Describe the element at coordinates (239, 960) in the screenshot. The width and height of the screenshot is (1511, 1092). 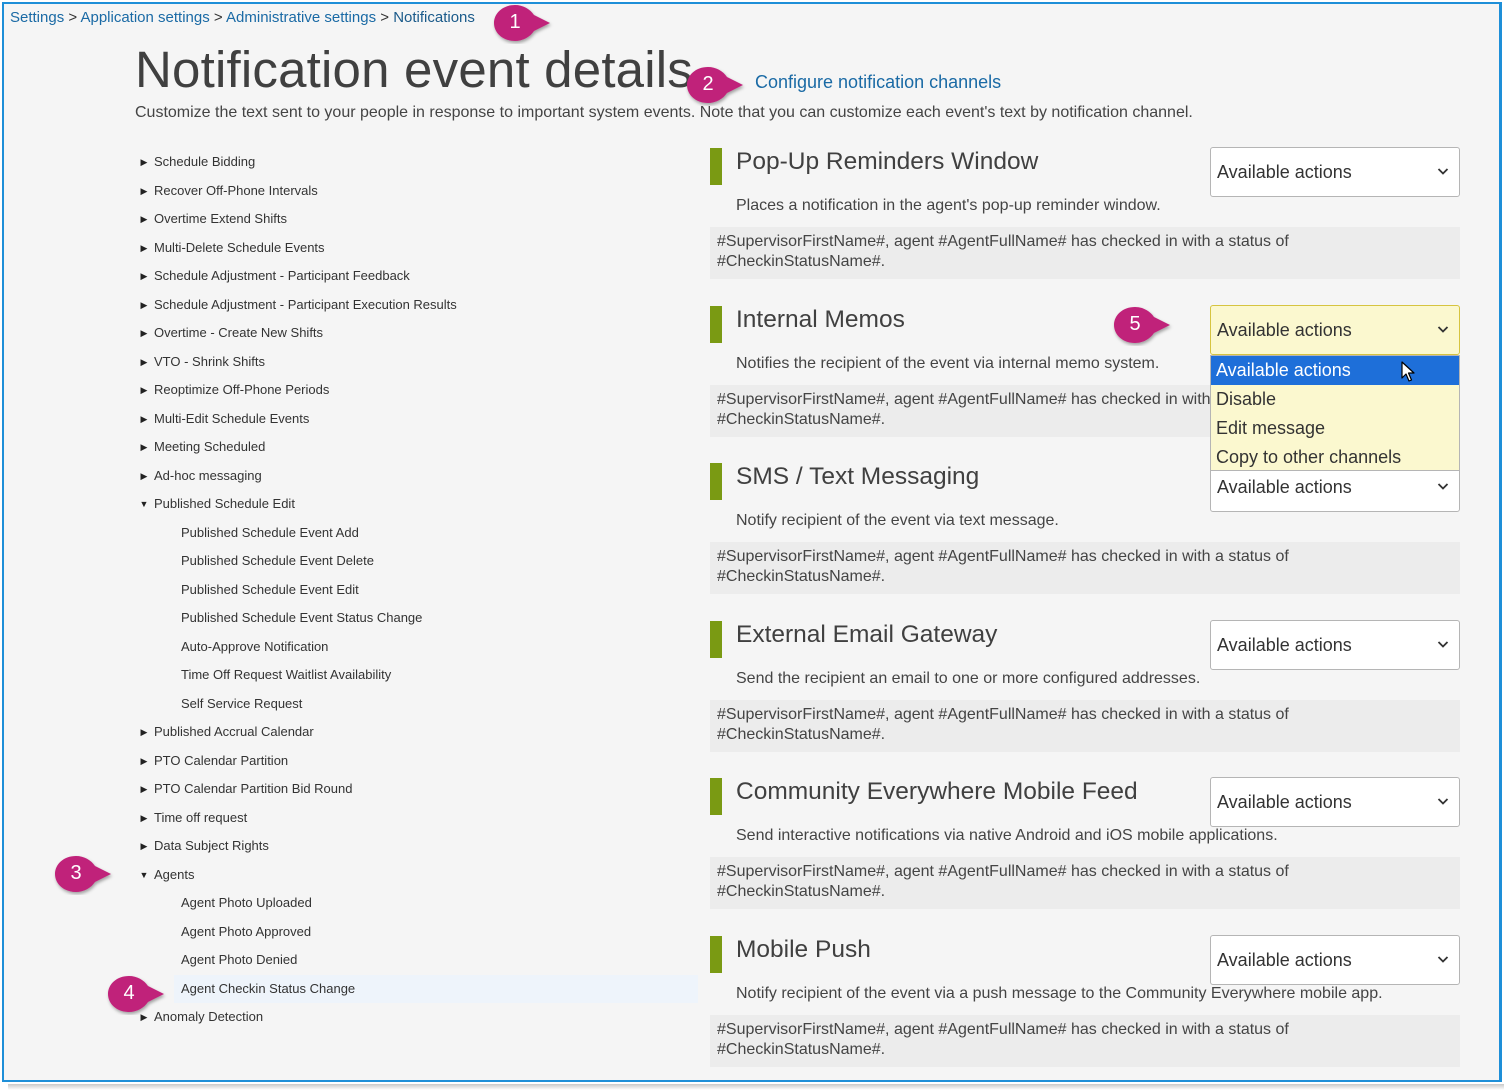
I see `tree-child-item: Agent Photo Denied` at that location.